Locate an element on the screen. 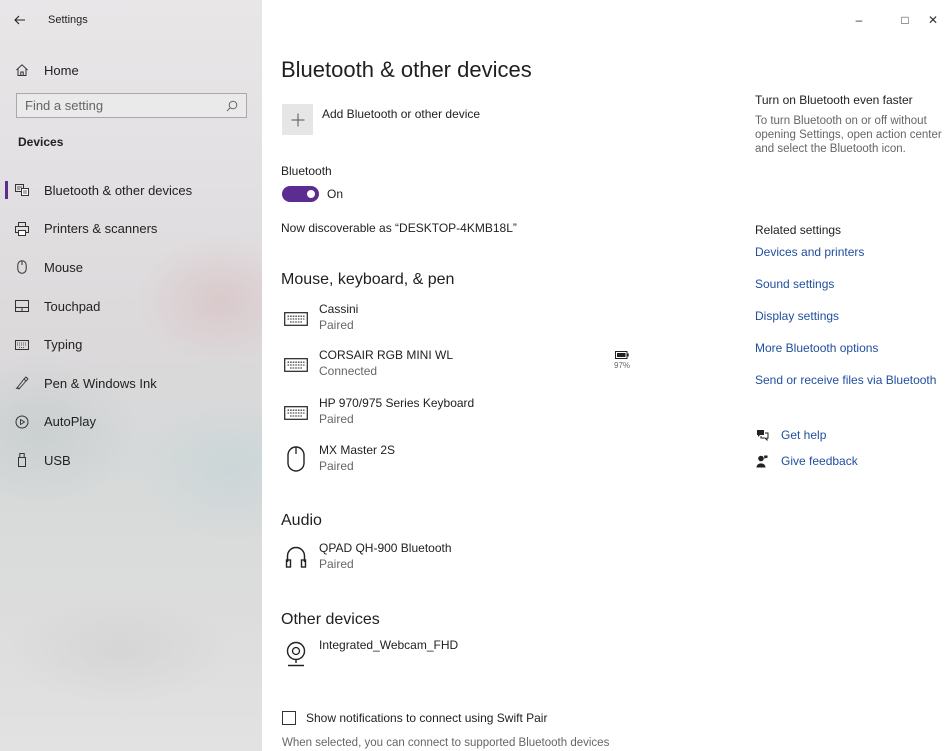 The height and width of the screenshot is (751, 950). add-device-button: Add Bluetooth or other device is located at coordinates (381, 119).